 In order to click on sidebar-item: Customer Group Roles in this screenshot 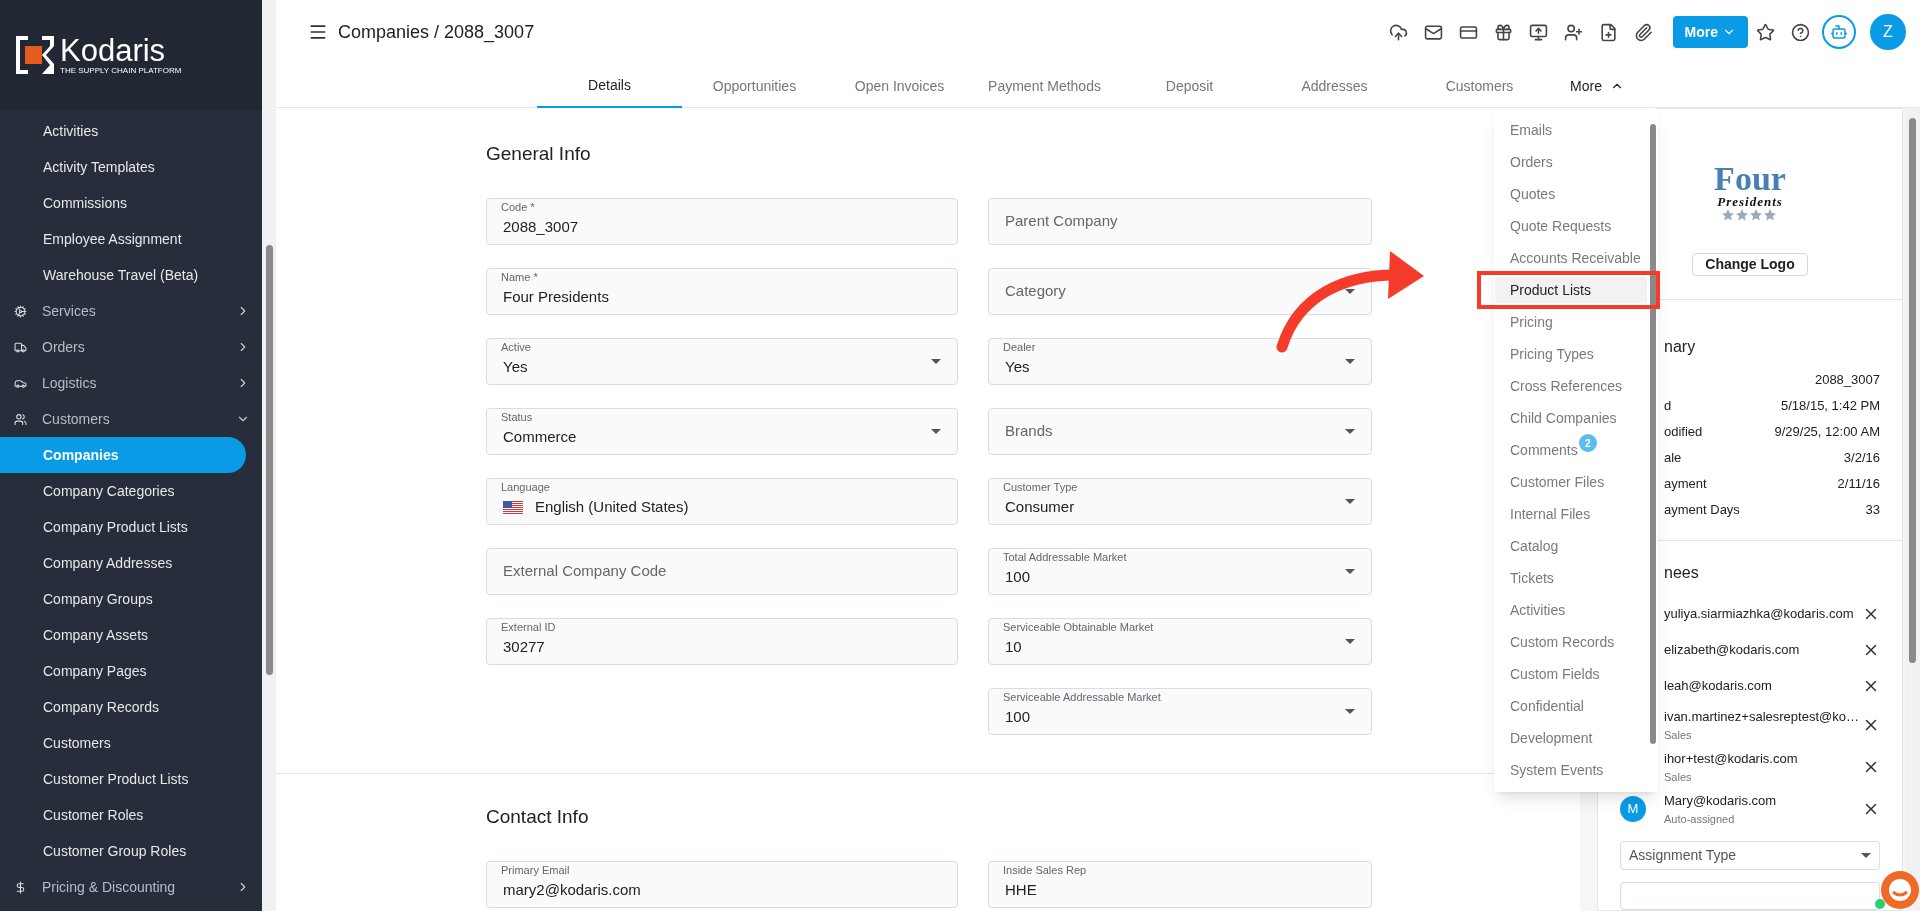, I will do `click(123, 851)`.